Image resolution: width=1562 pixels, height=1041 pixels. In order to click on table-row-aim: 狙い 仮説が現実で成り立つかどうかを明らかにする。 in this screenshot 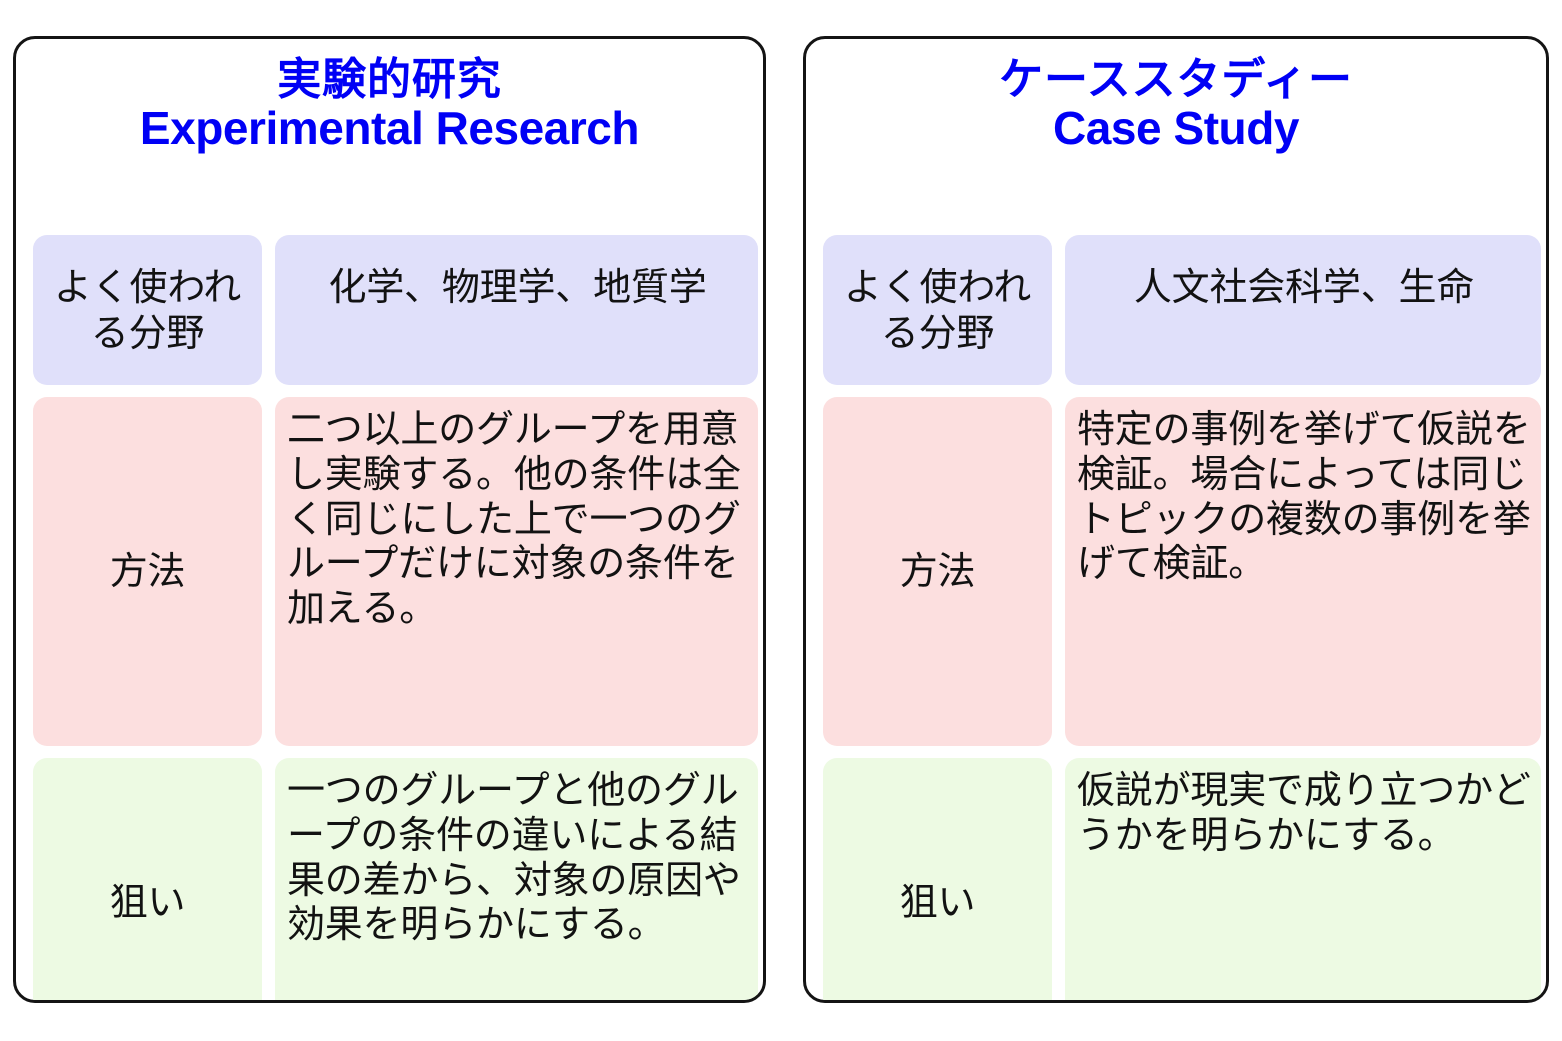, I will do `click(1176, 879)`.